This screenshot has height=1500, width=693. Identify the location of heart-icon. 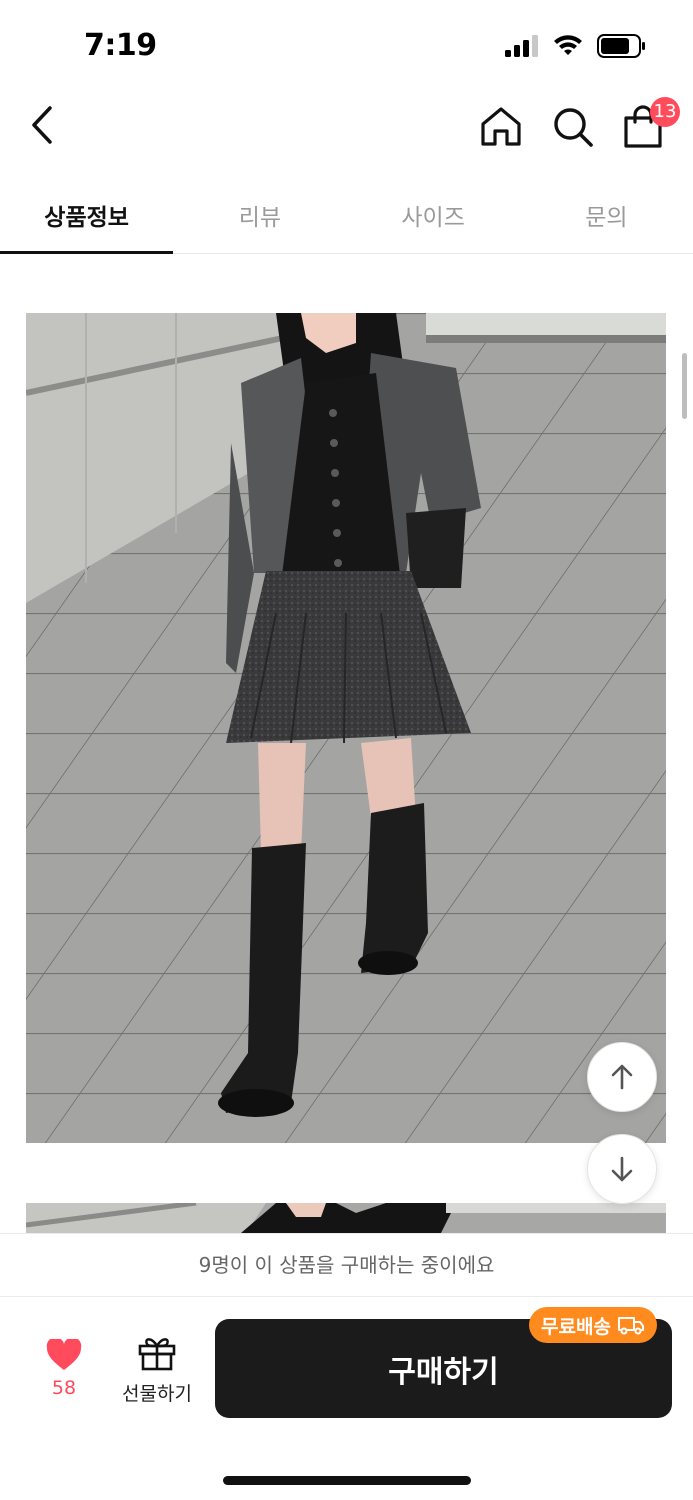
(64, 1353).